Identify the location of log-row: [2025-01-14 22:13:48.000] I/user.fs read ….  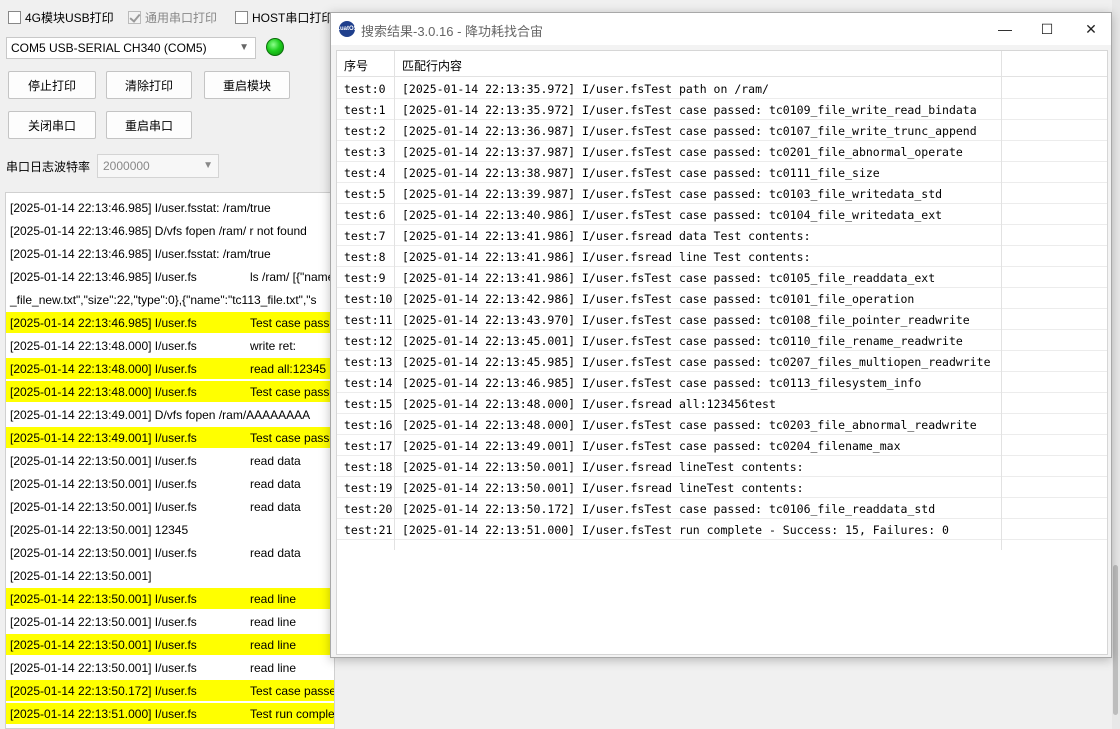
(170, 368).